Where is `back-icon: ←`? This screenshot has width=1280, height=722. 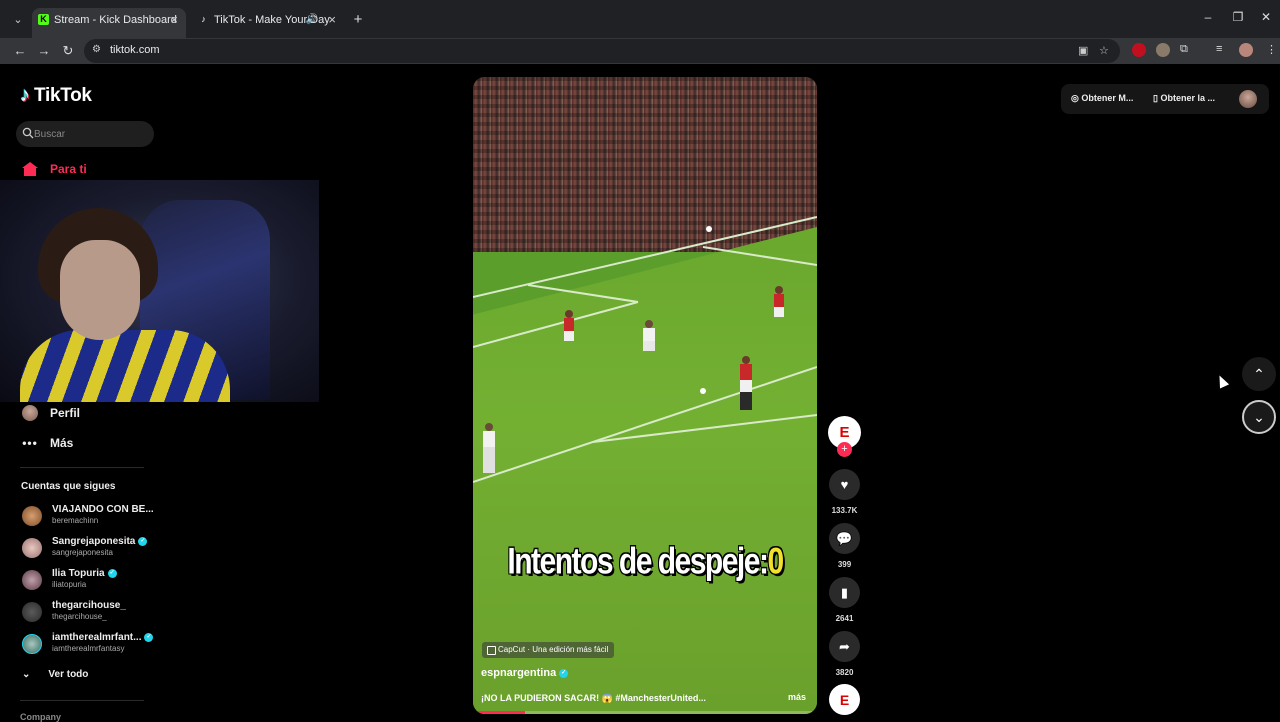 back-icon: ← is located at coordinates (20, 51).